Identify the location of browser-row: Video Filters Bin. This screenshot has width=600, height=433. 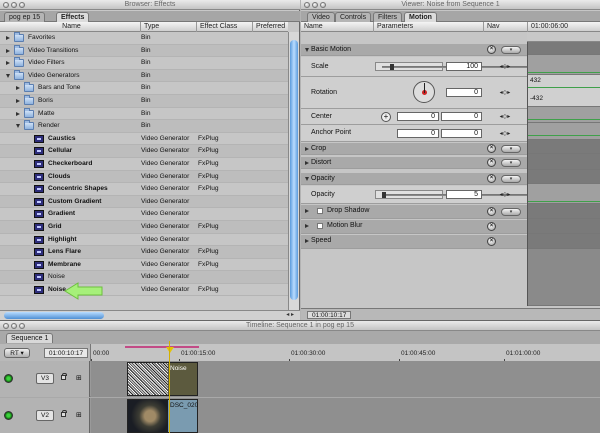
(144, 63).